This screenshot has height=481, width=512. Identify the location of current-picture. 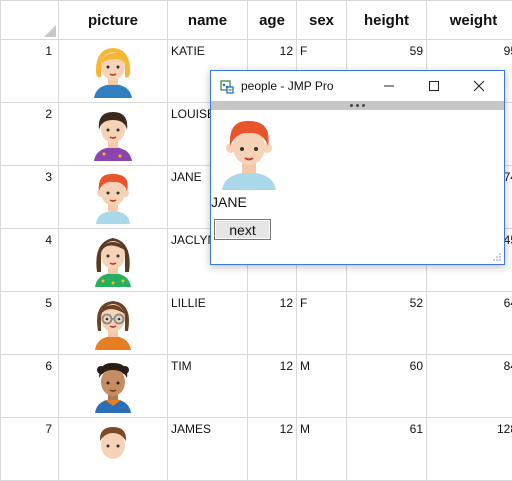
(249, 154).